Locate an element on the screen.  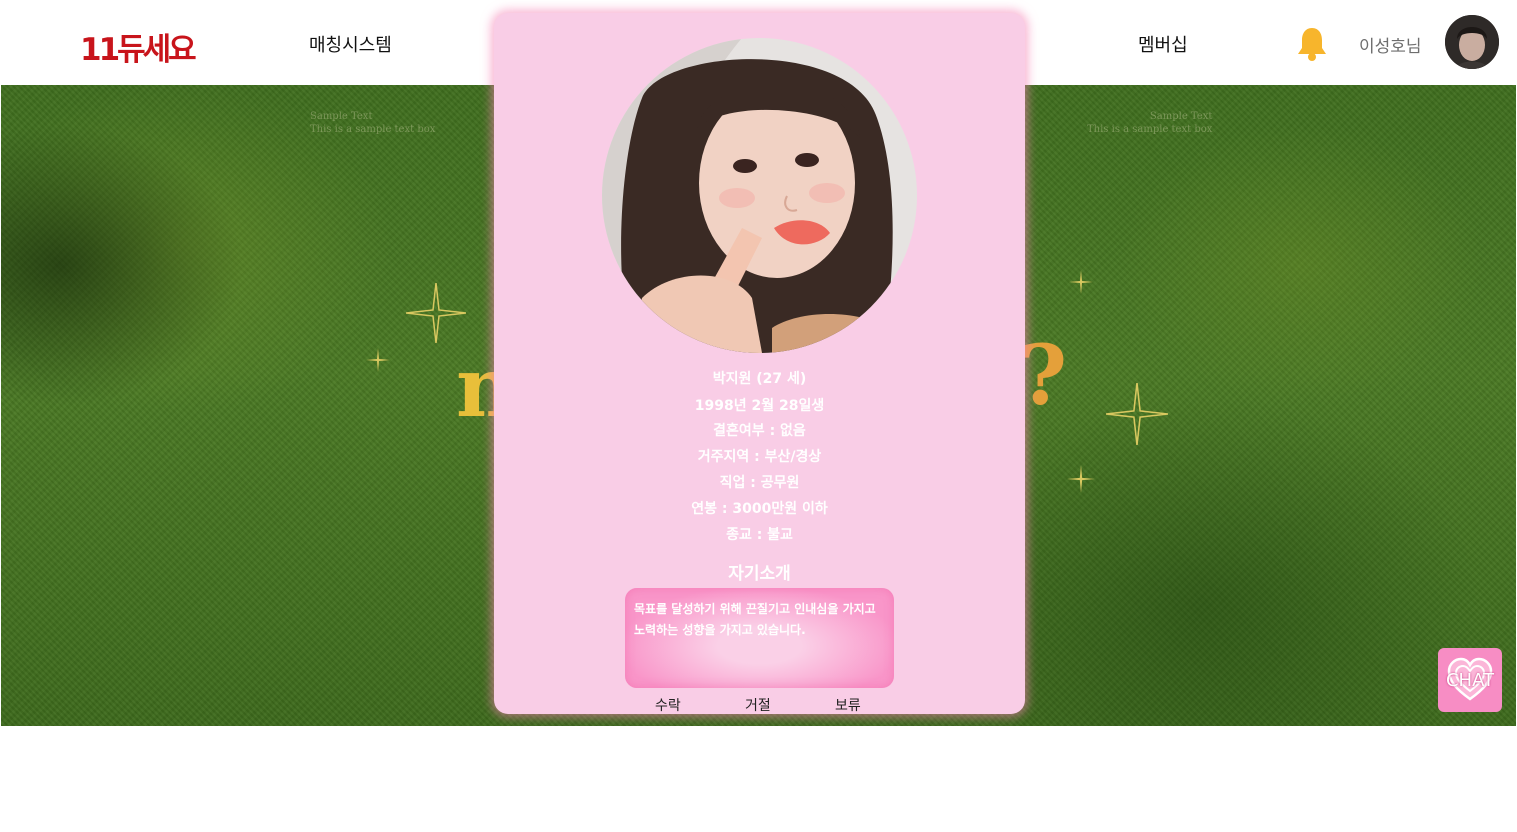
sample-text-left: Sample Text This is a sample text box is located at coordinates (372, 123).